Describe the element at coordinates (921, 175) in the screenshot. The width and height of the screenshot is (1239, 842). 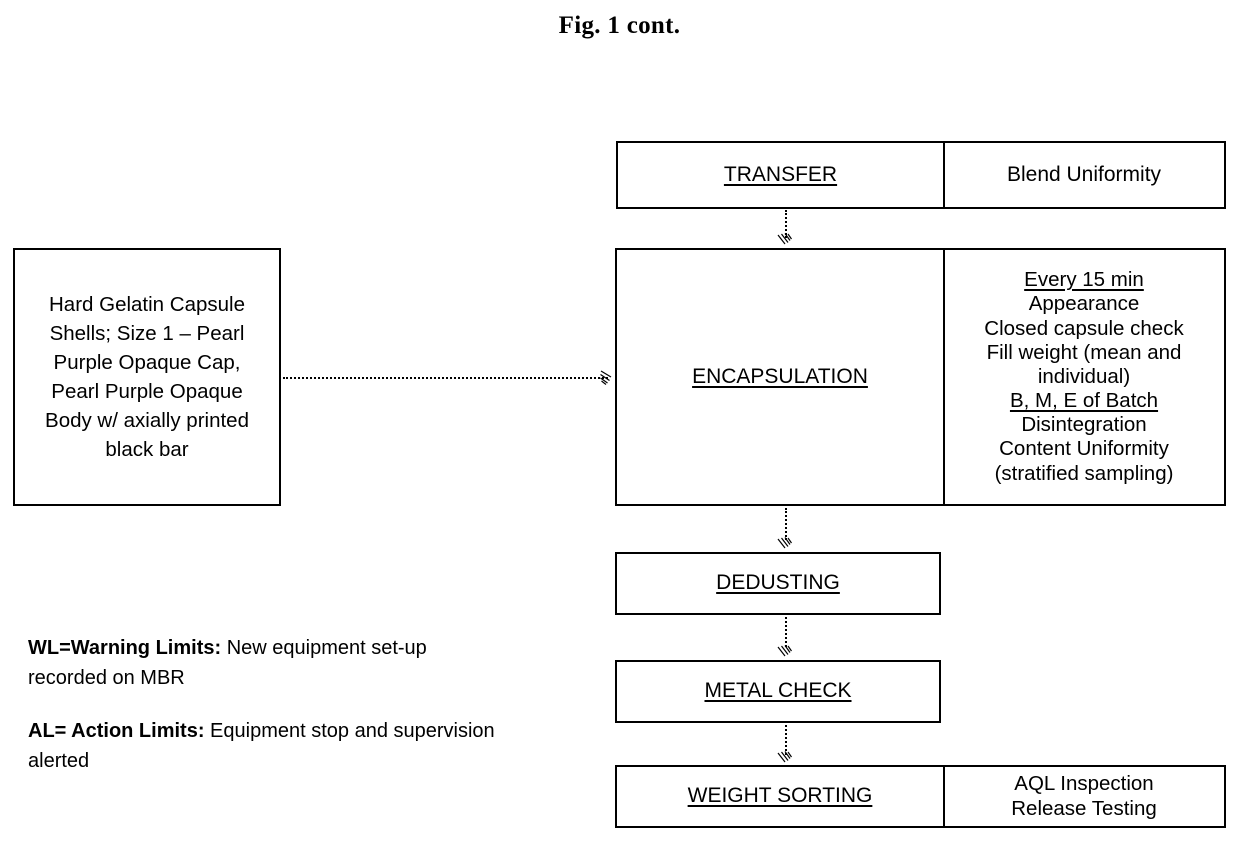
I see `process-box-transfer: TRANSFER Blend Uniformity` at that location.